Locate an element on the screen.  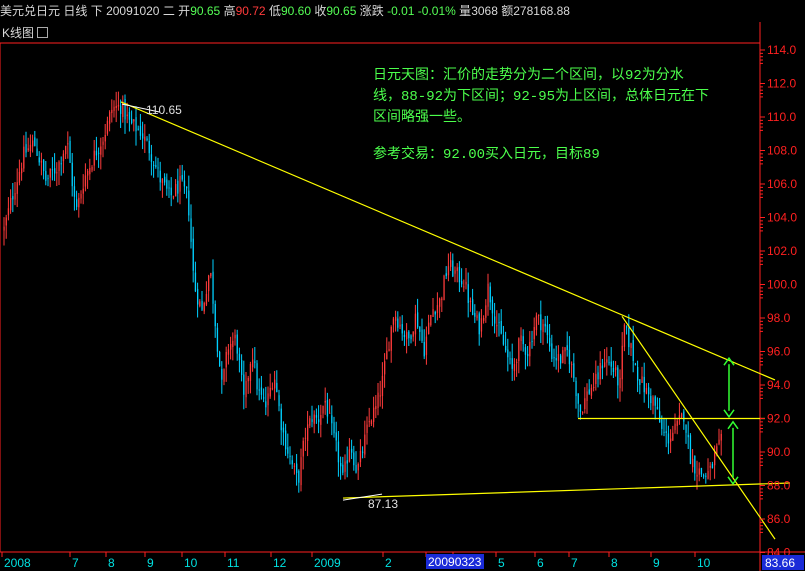
y-tick-label: 102.0 is located at coordinates (782, 251).